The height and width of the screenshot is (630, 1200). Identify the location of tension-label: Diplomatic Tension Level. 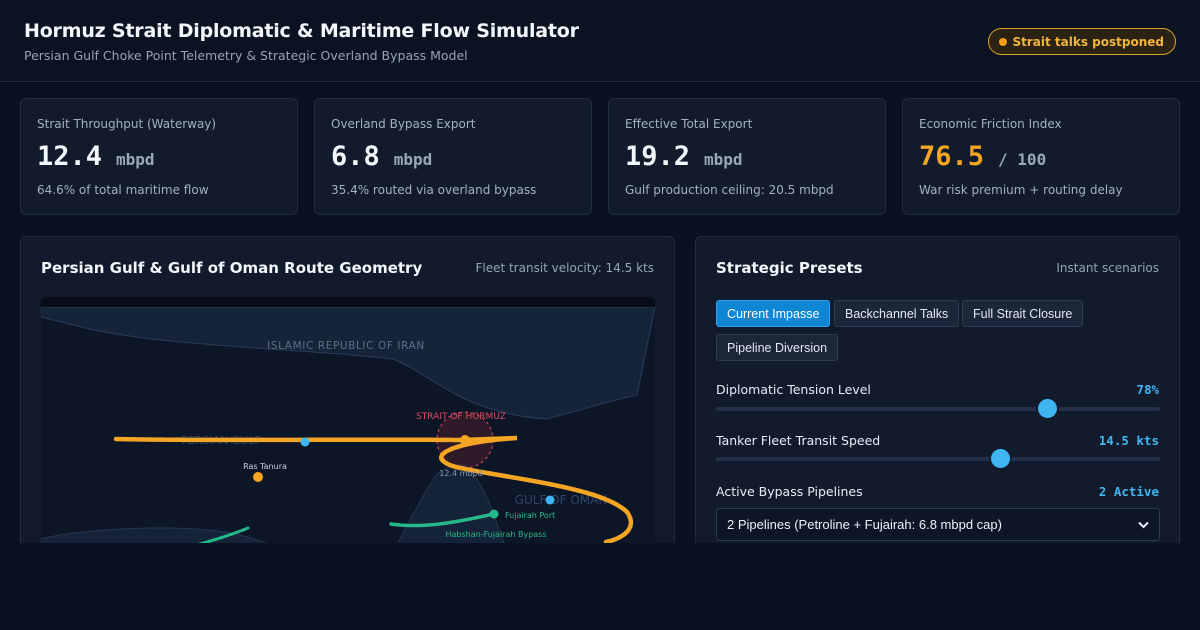
(793, 389).